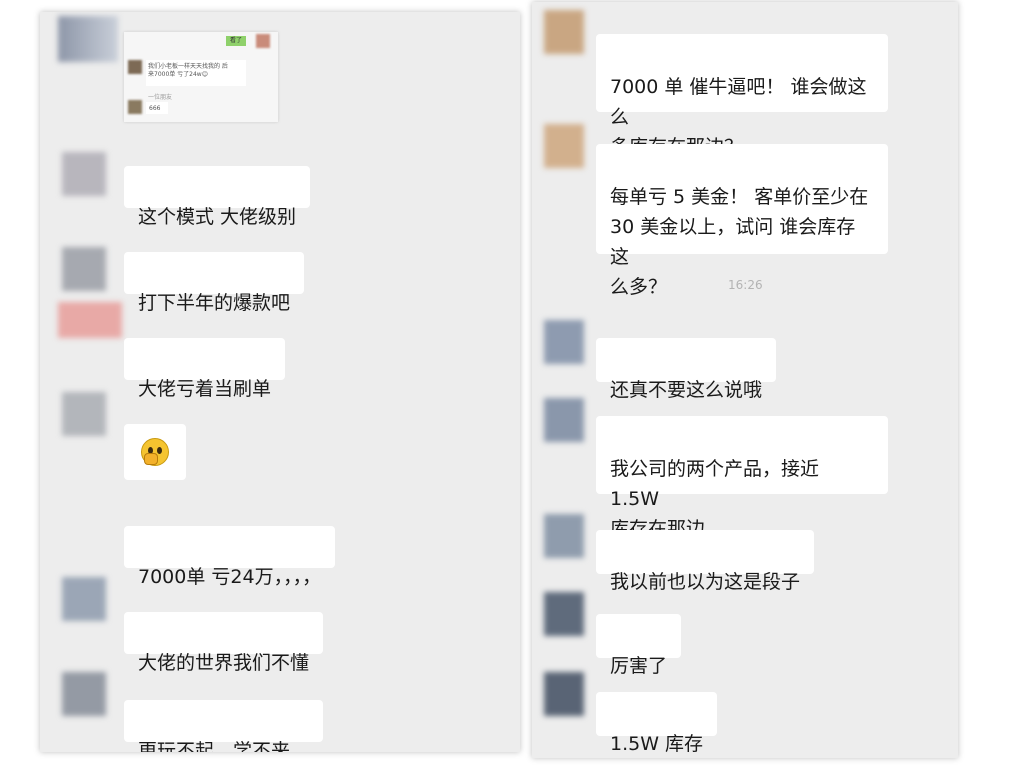  I want to click on message-bubble: 我公司的两个产品，接近 1.5W 库存在那边, so click(742, 478).